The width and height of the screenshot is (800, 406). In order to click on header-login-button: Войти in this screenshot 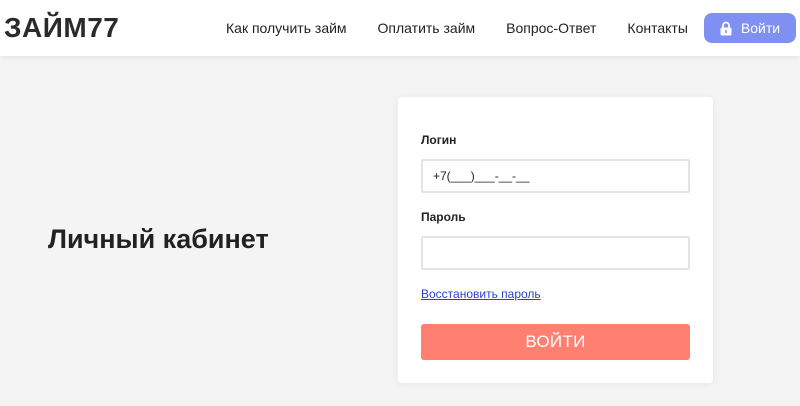, I will do `click(750, 28)`.